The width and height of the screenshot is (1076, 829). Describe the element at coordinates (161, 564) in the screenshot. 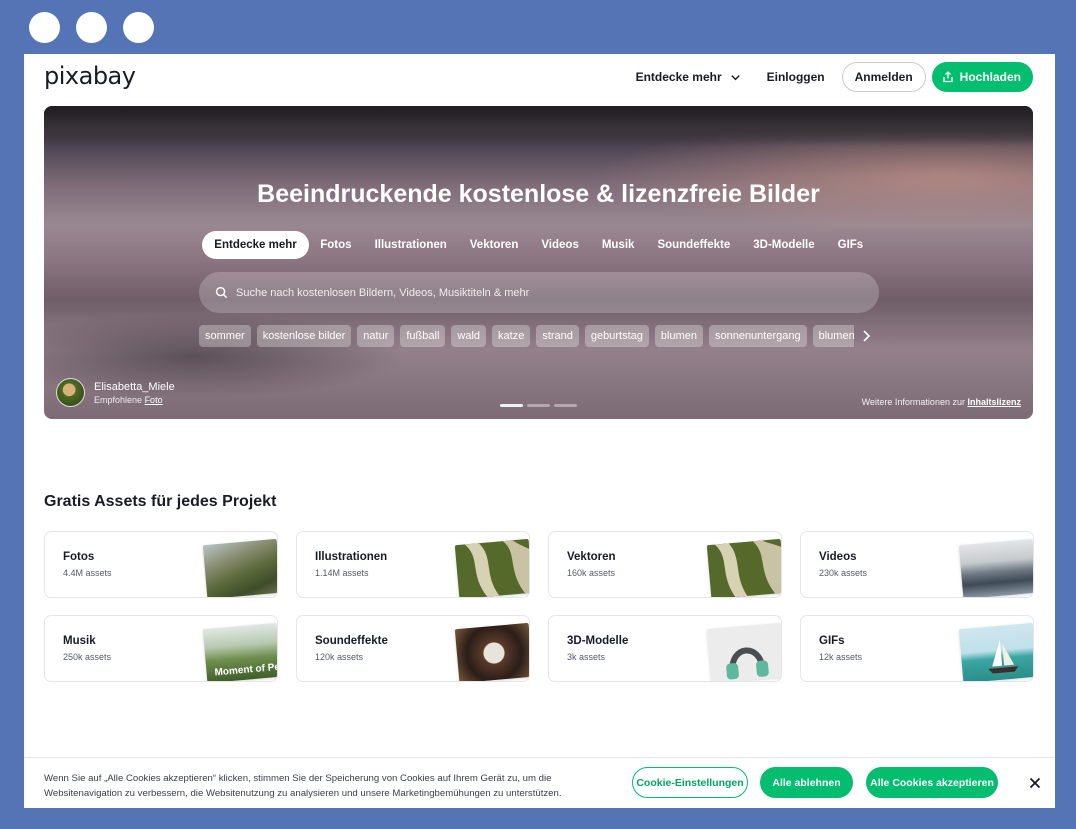

I see `asset-card-fotos: Fotos 4.4M assets` at that location.